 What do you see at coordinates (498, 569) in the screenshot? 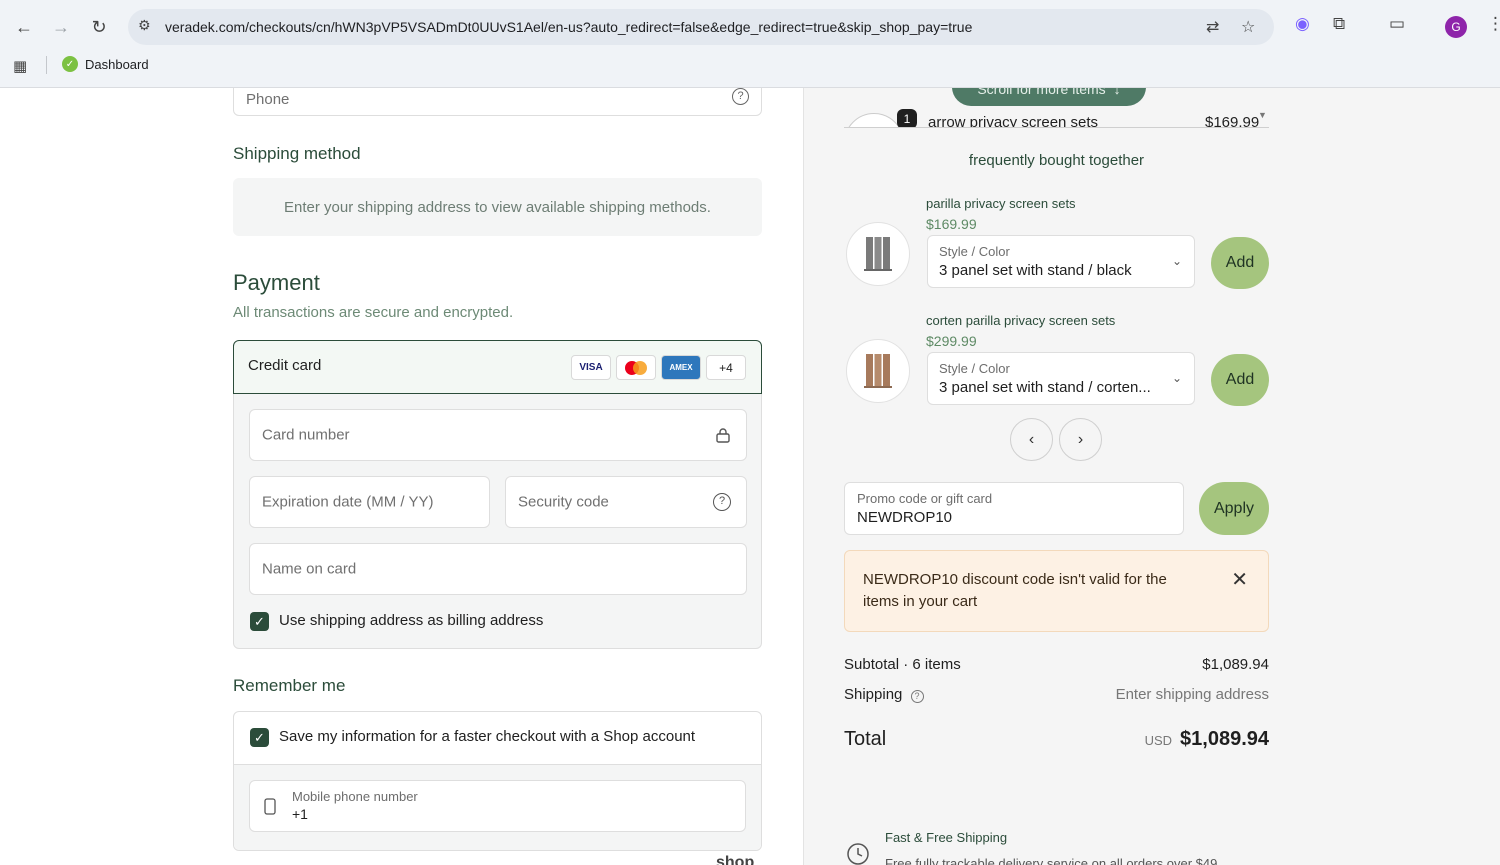
I see `name-on-card-field: Name on card` at bounding box center [498, 569].